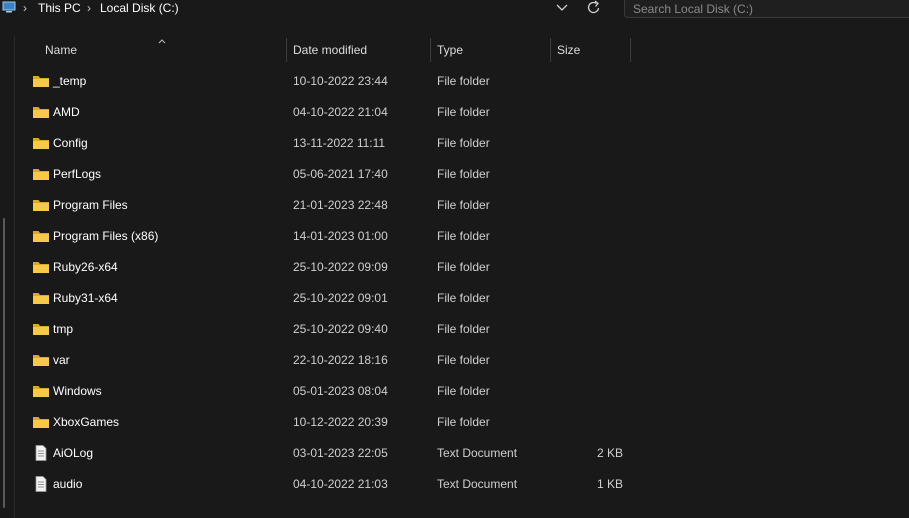 Image resolution: width=909 pixels, height=518 pixels. I want to click on file-row: XboxGames 10-12-2022 20:39 File folder, so click(329, 422).